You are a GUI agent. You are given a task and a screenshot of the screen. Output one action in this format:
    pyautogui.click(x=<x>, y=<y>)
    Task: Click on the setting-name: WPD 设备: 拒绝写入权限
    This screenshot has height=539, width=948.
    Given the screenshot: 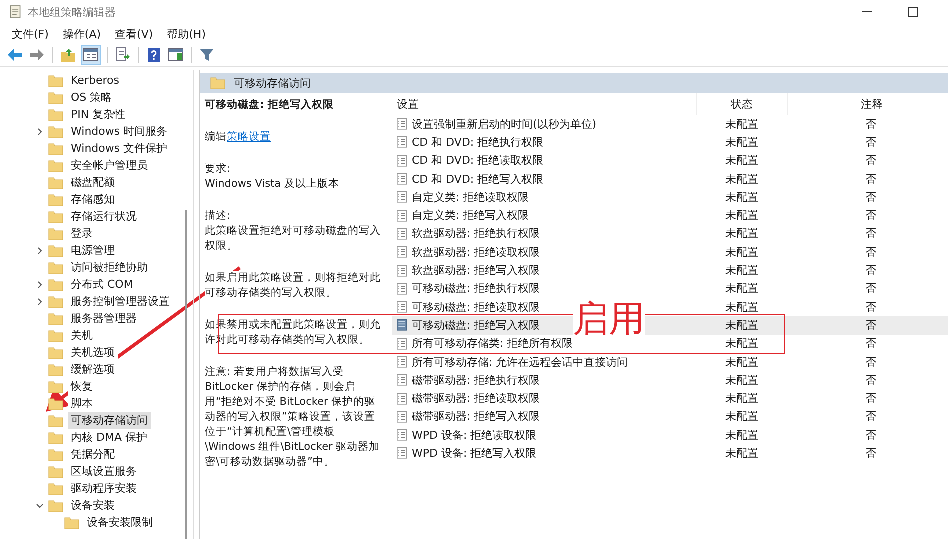 What is the action you would take?
    pyautogui.click(x=474, y=453)
    